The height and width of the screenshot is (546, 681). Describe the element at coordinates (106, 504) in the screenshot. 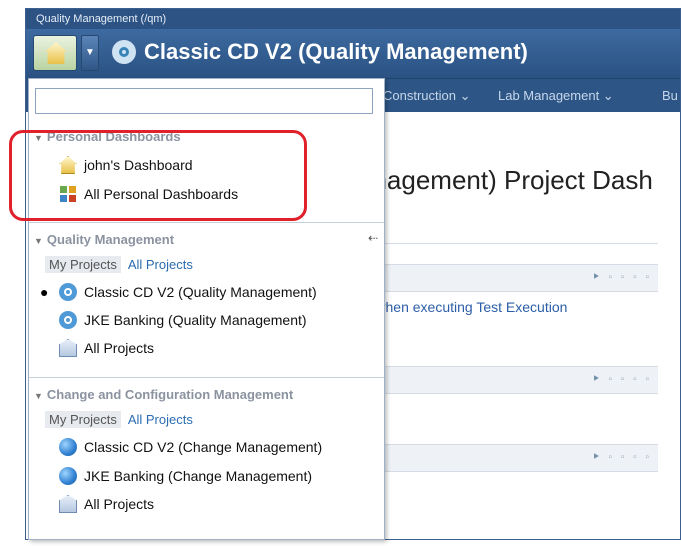

I see `menu-item-all-projects-cm: All Projects` at that location.